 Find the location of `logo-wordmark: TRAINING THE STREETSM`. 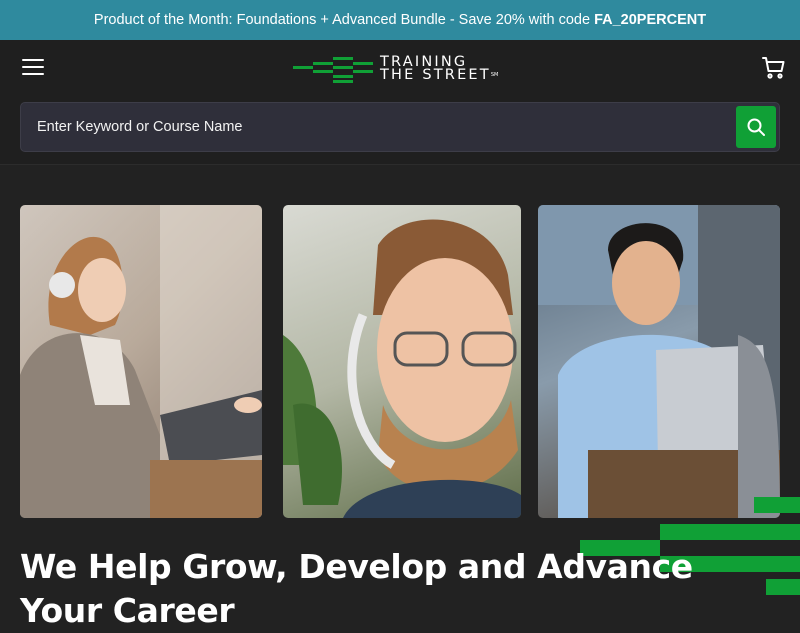

logo-wordmark: TRAINING THE STREETSM is located at coordinates (439, 69).